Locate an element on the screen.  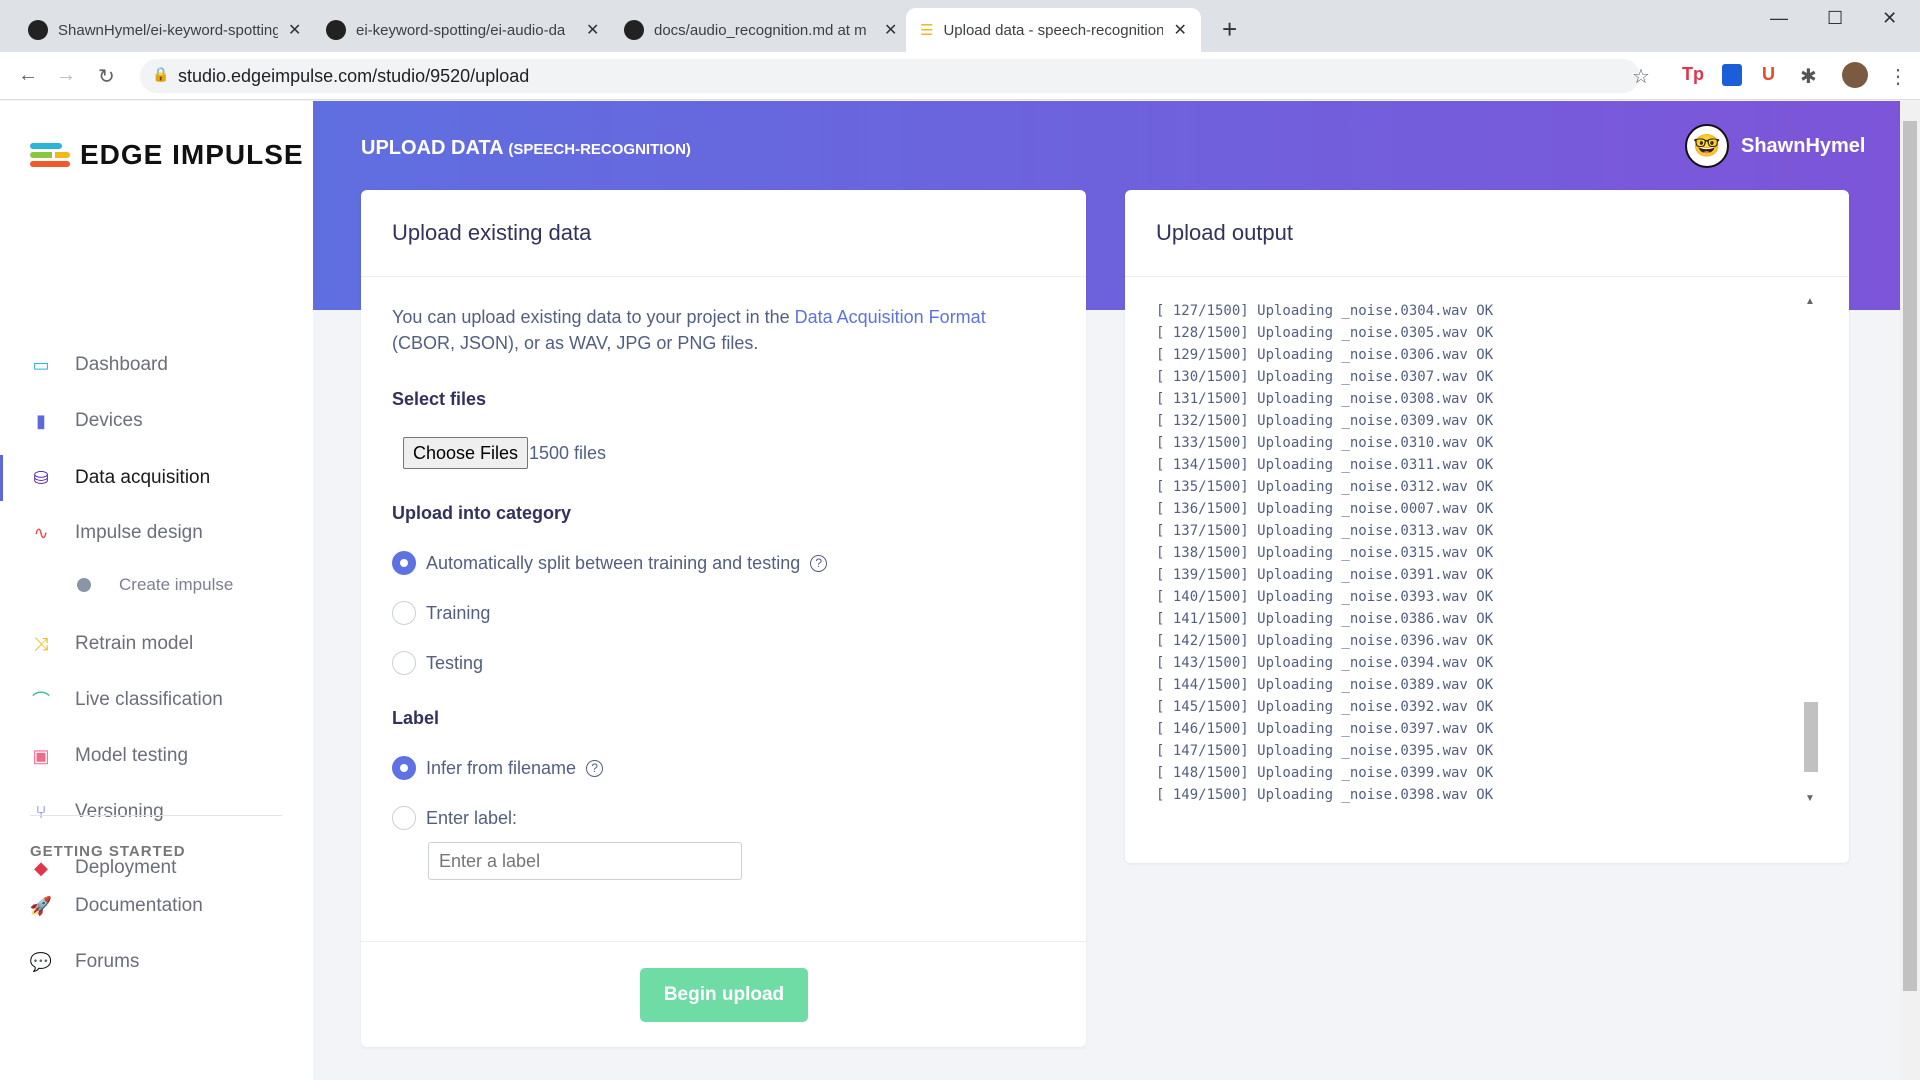
tab: docs/audio_recognition.md at m ✕ is located at coordinates (760, 30).